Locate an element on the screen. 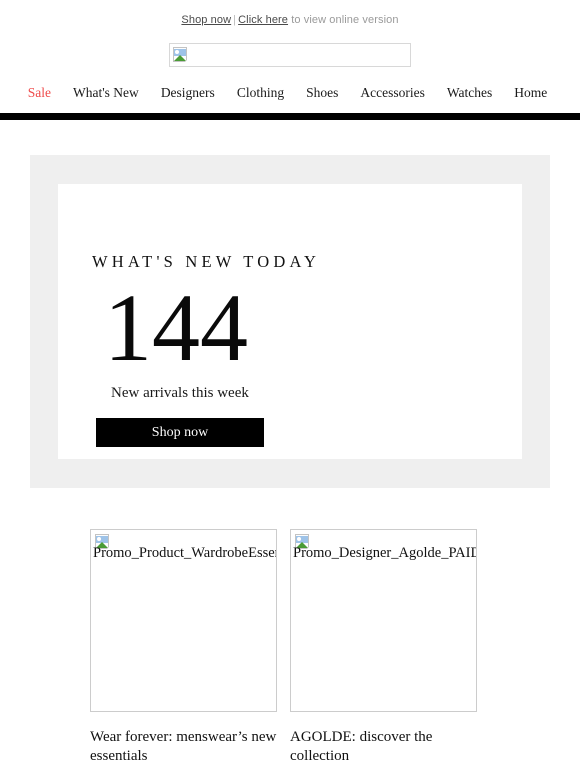 This screenshot has width=580, height=774. nav-item-shoes: Shoes is located at coordinates (322, 93).